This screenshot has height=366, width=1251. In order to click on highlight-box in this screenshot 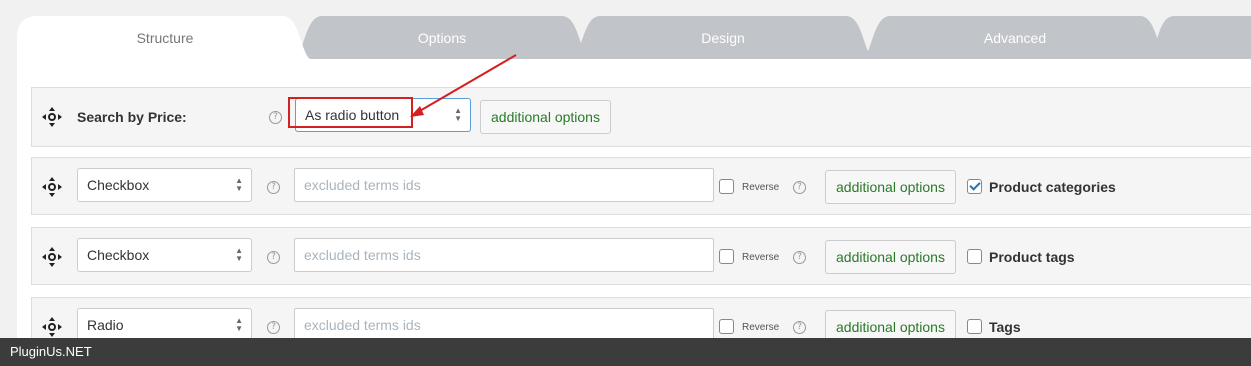, I will do `click(350, 112)`.